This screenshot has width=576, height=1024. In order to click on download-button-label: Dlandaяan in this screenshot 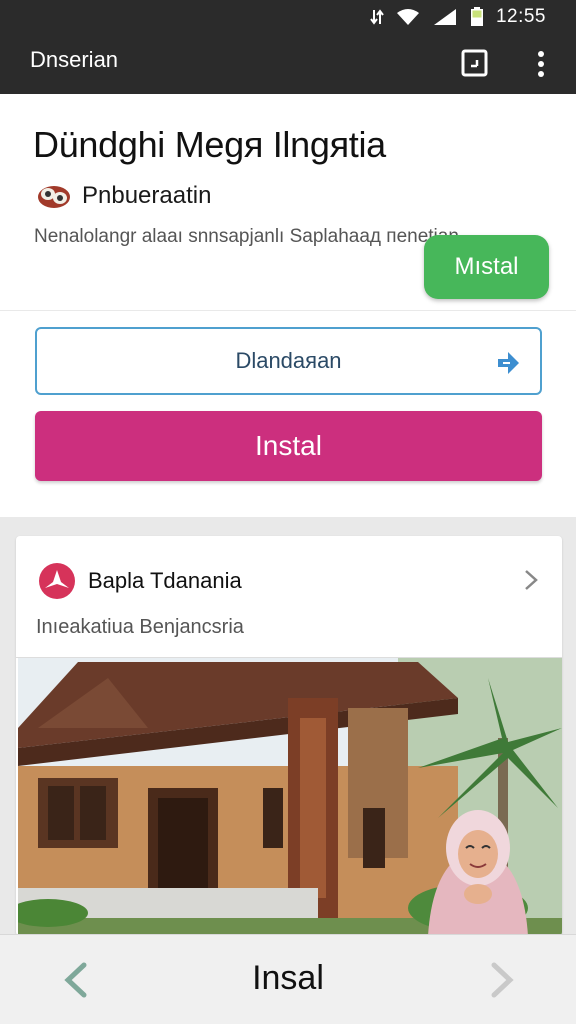, I will do `click(288, 360)`.